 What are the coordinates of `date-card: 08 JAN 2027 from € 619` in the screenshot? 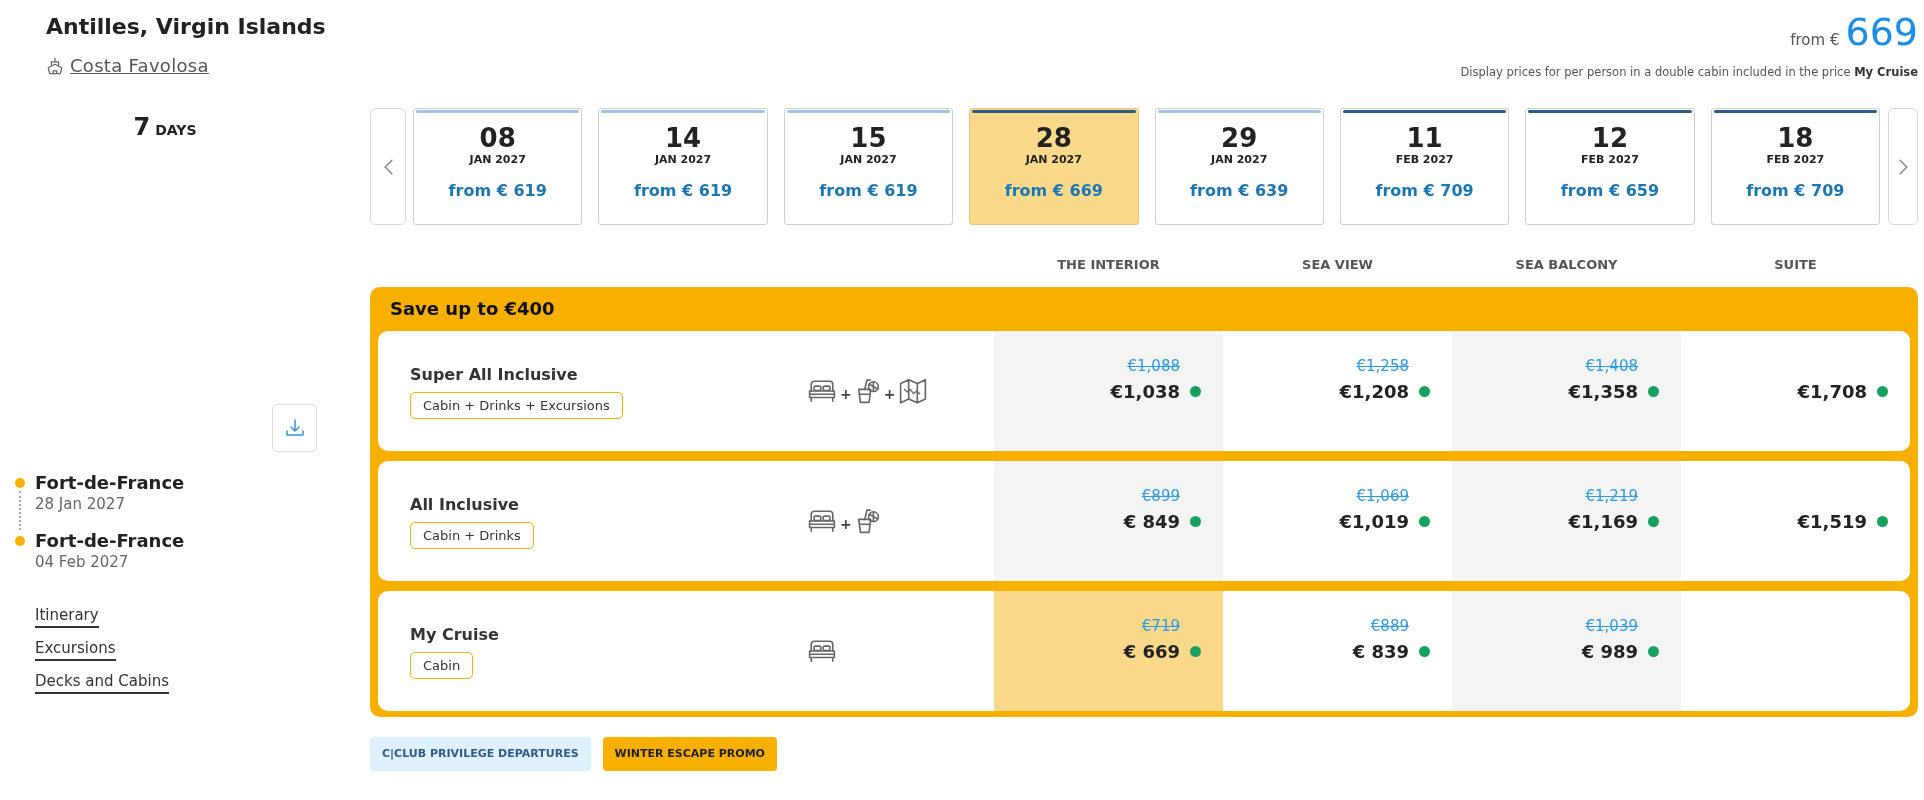 It's located at (498, 166).